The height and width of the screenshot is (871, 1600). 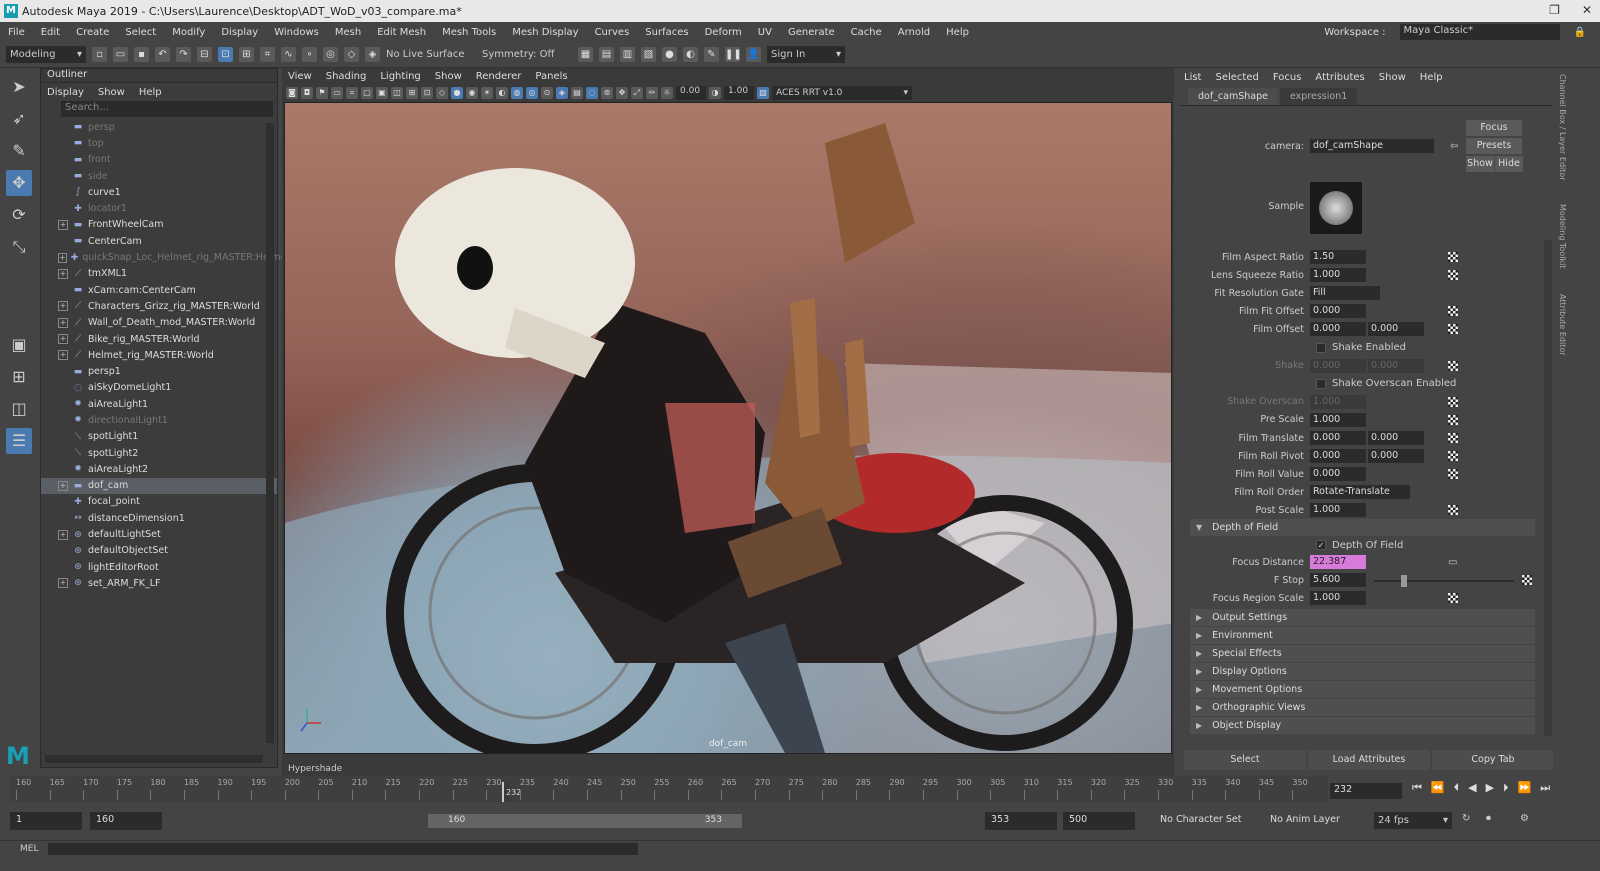 What do you see at coordinates (511, 792) in the screenshot?
I see `current-time-marker: 232` at bounding box center [511, 792].